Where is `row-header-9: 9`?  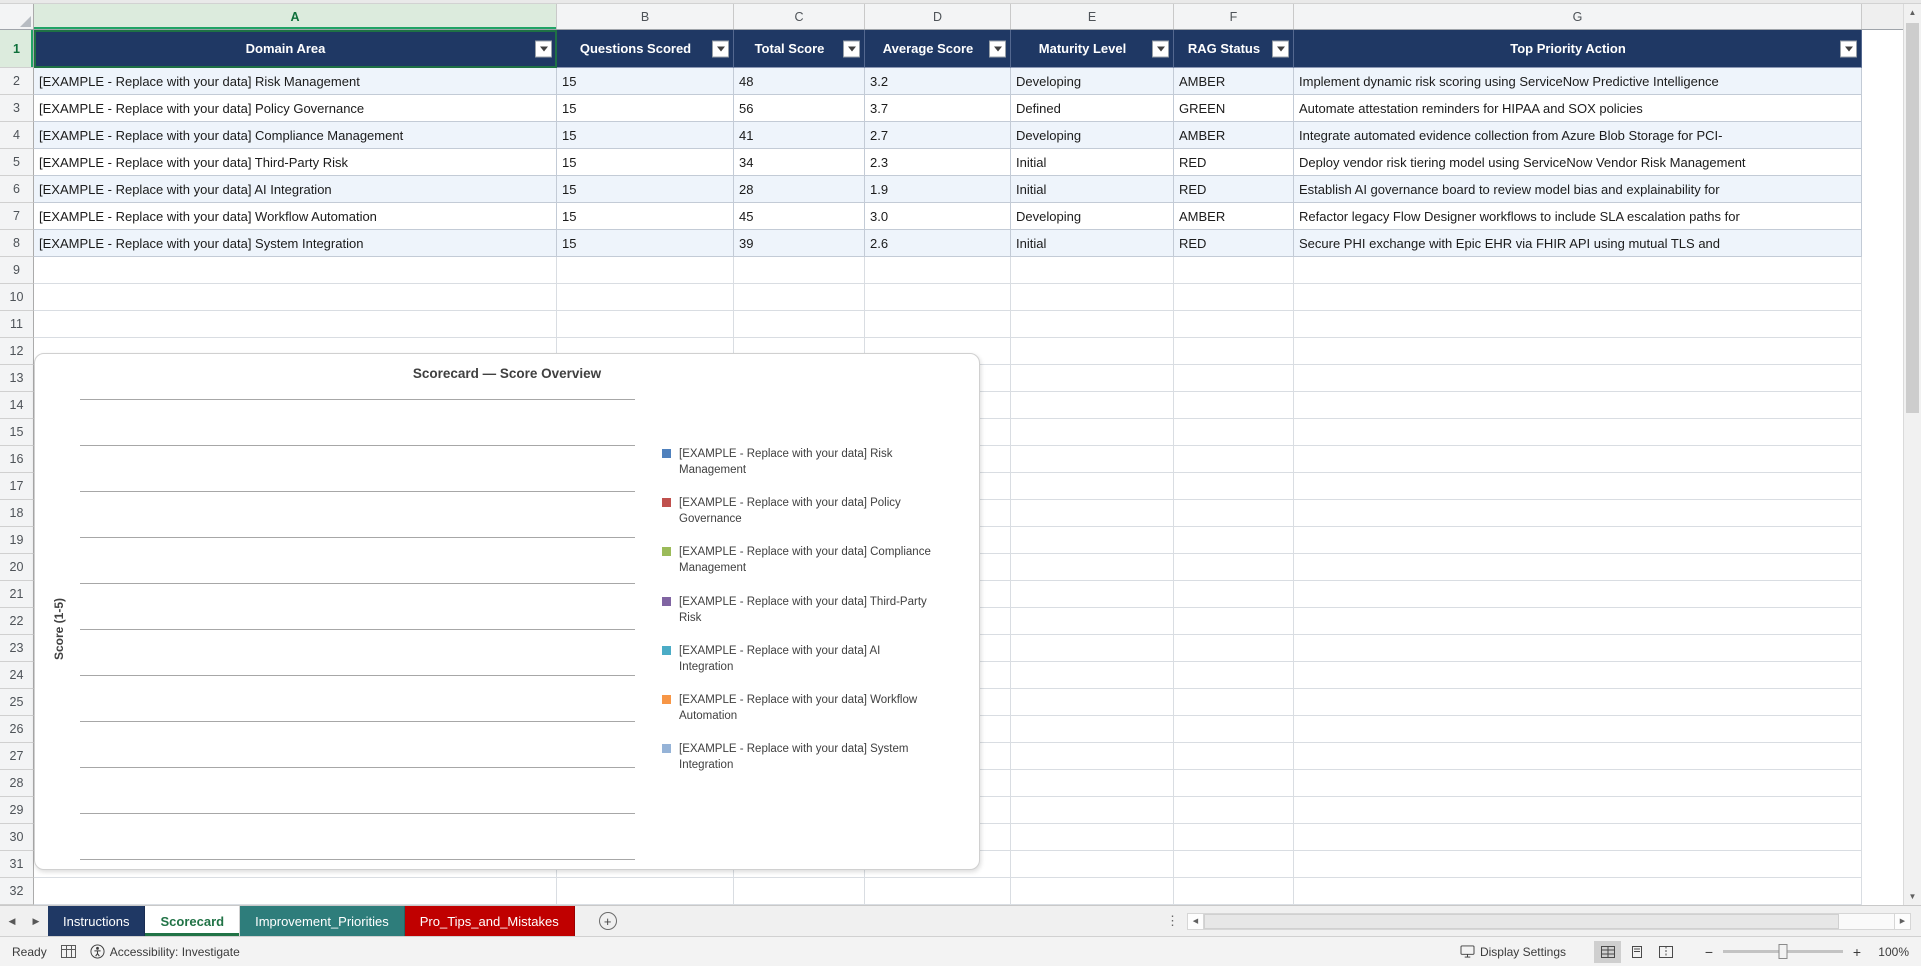
row-header-9: 9 is located at coordinates (17, 270).